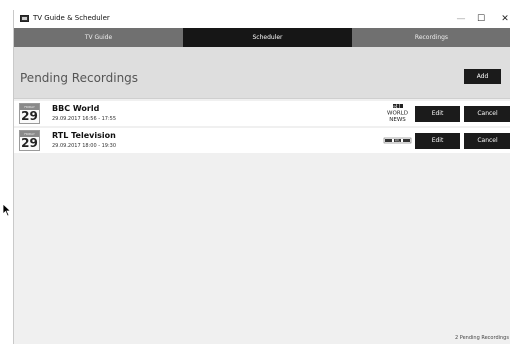  I want to click on pending-count: 2 Pending Recordings, so click(482, 338).